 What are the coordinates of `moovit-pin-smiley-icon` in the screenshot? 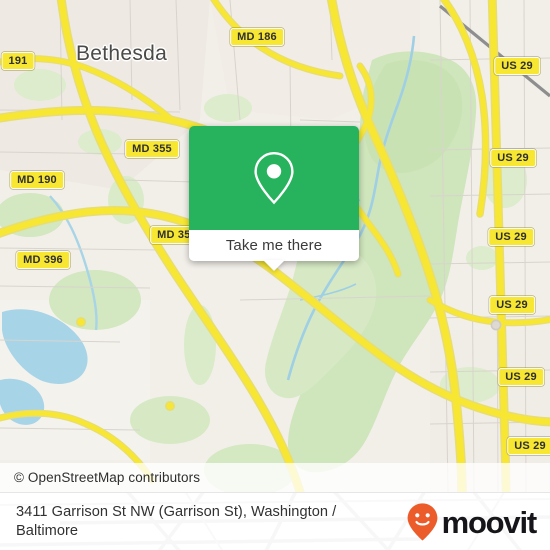 It's located at (422, 522).